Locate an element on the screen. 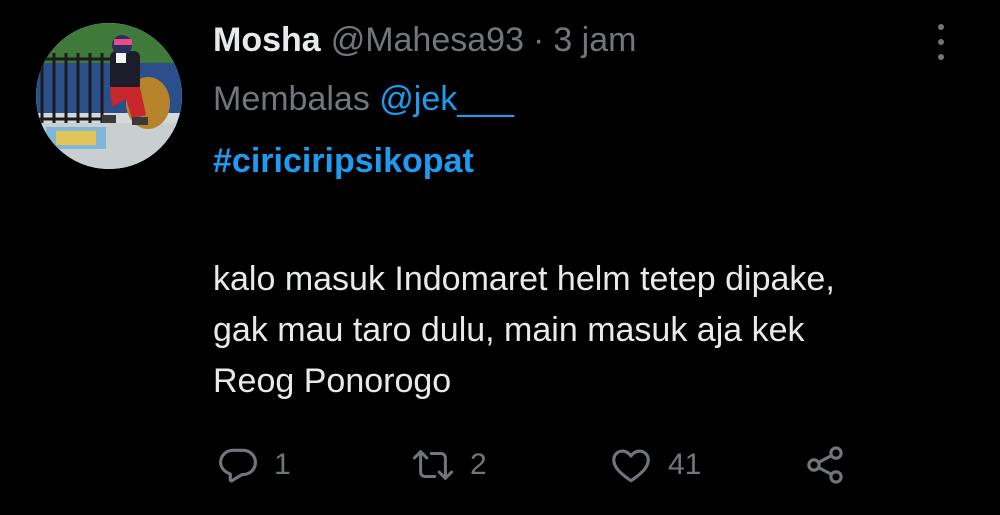 This screenshot has height=515, width=1000. timestamp: 3 jam is located at coordinates (594, 40).